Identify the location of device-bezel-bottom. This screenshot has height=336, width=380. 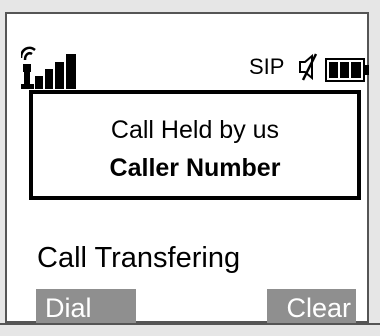
(190, 329).